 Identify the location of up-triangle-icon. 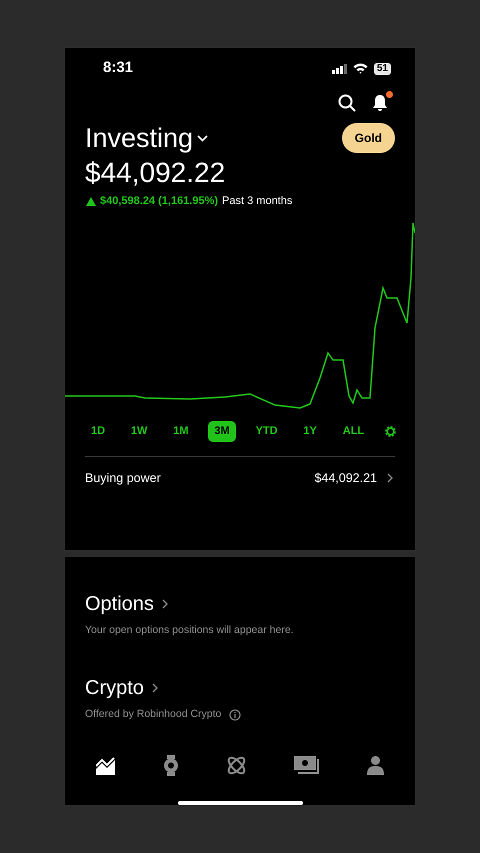
(91, 201).